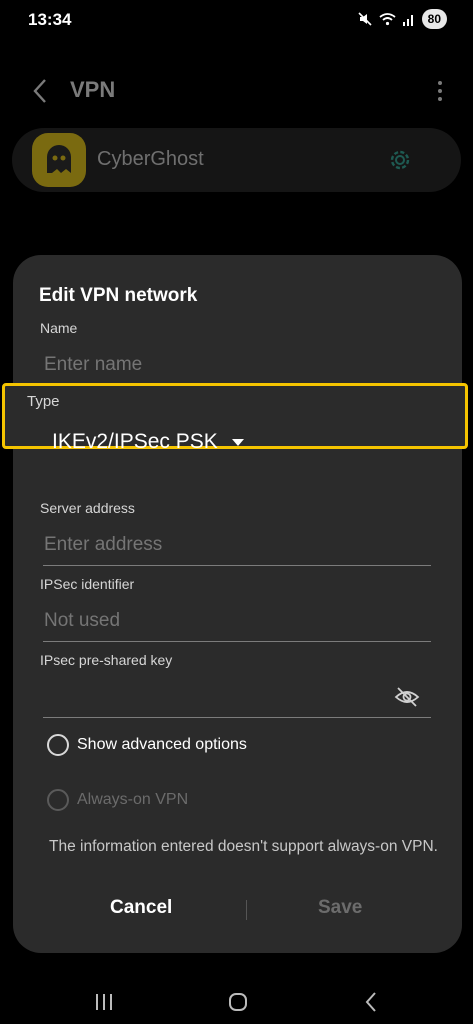 This screenshot has width=473, height=1024. What do you see at coordinates (58, 800) in the screenshot?
I see `always-on-vpn-radio` at bounding box center [58, 800].